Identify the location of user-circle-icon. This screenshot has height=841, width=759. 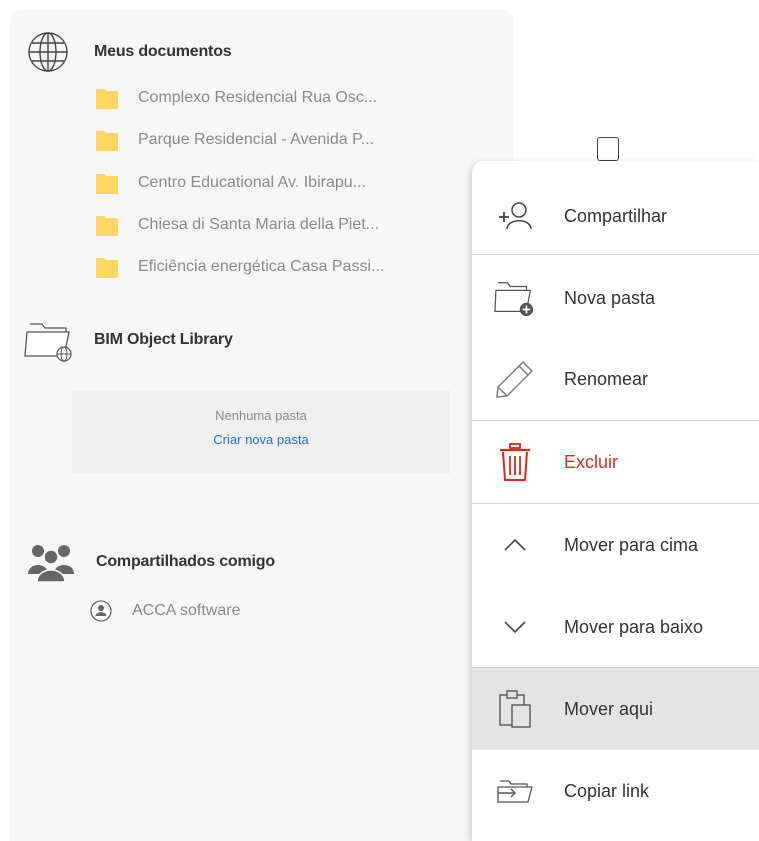
(101, 611).